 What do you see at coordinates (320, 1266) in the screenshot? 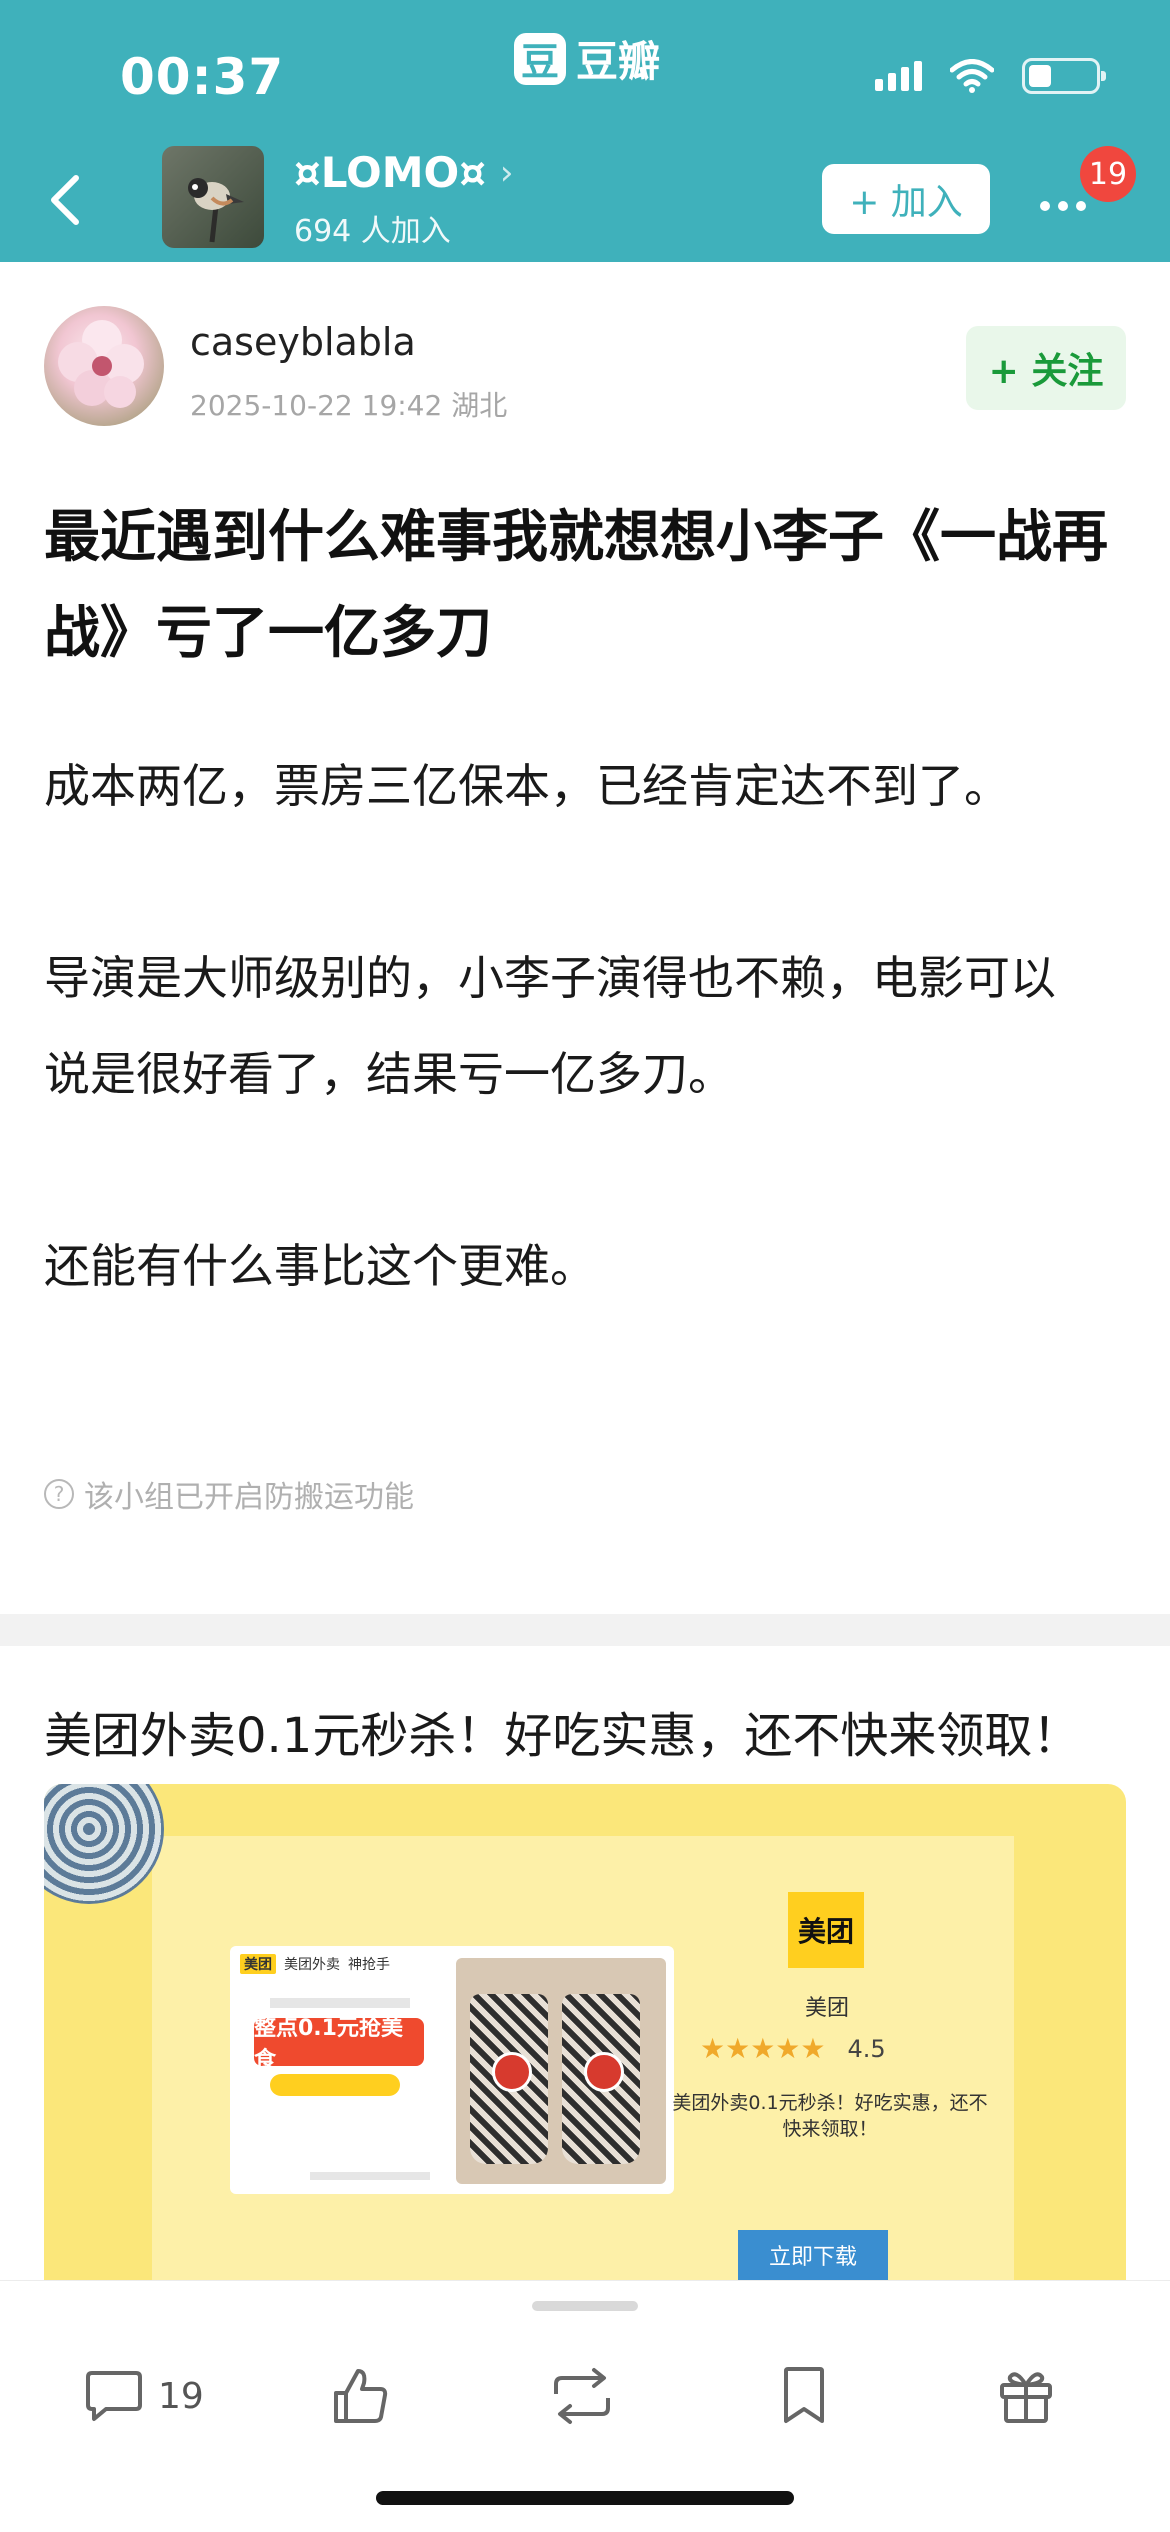
I see `post-paragraph: 还能有什么事比这个更难。` at bounding box center [320, 1266].